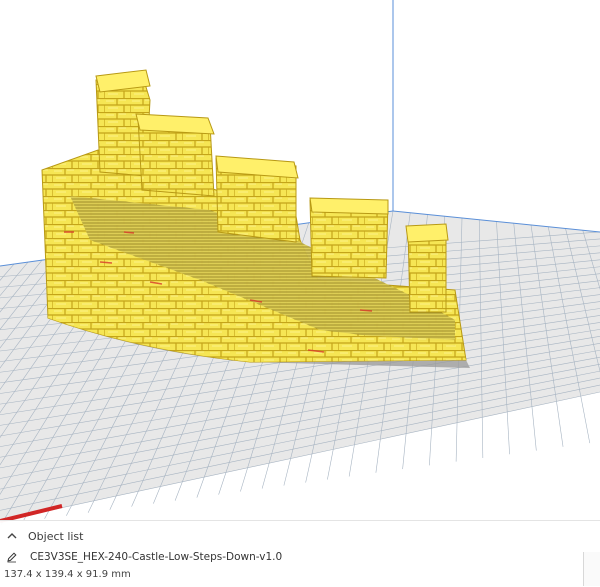  Describe the element at coordinates (12, 536) in the screenshot. I see `chevron-up-icon` at that location.